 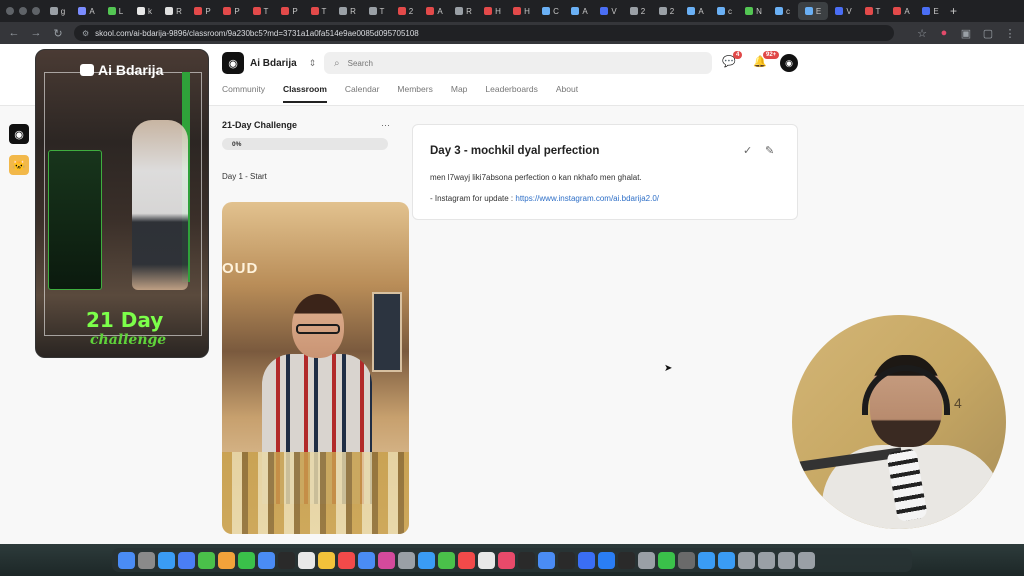 I want to click on maximize-window-button, so click(x=36, y=11).